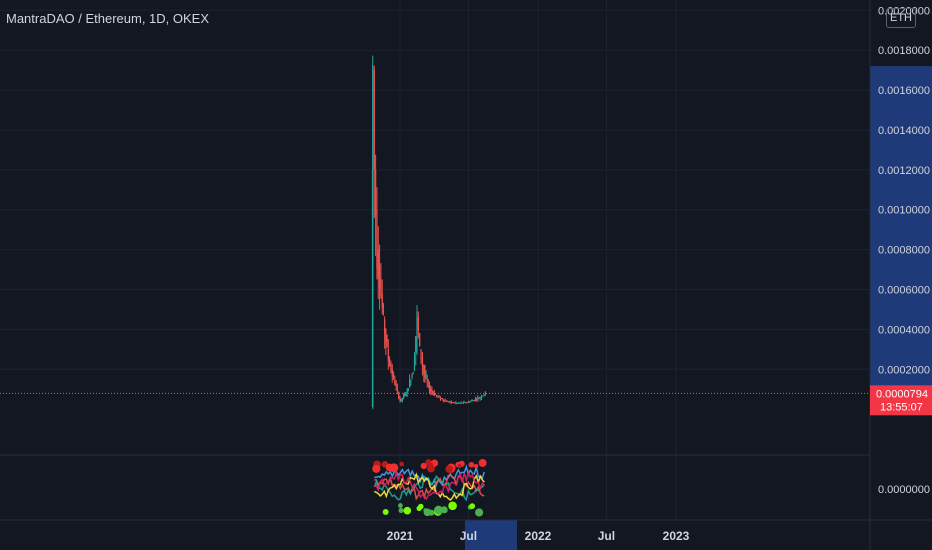  What do you see at coordinates (904, 211) in the screenshot?
I see `price-scale-label: 0.0010000` at bounding box center [904, 211].